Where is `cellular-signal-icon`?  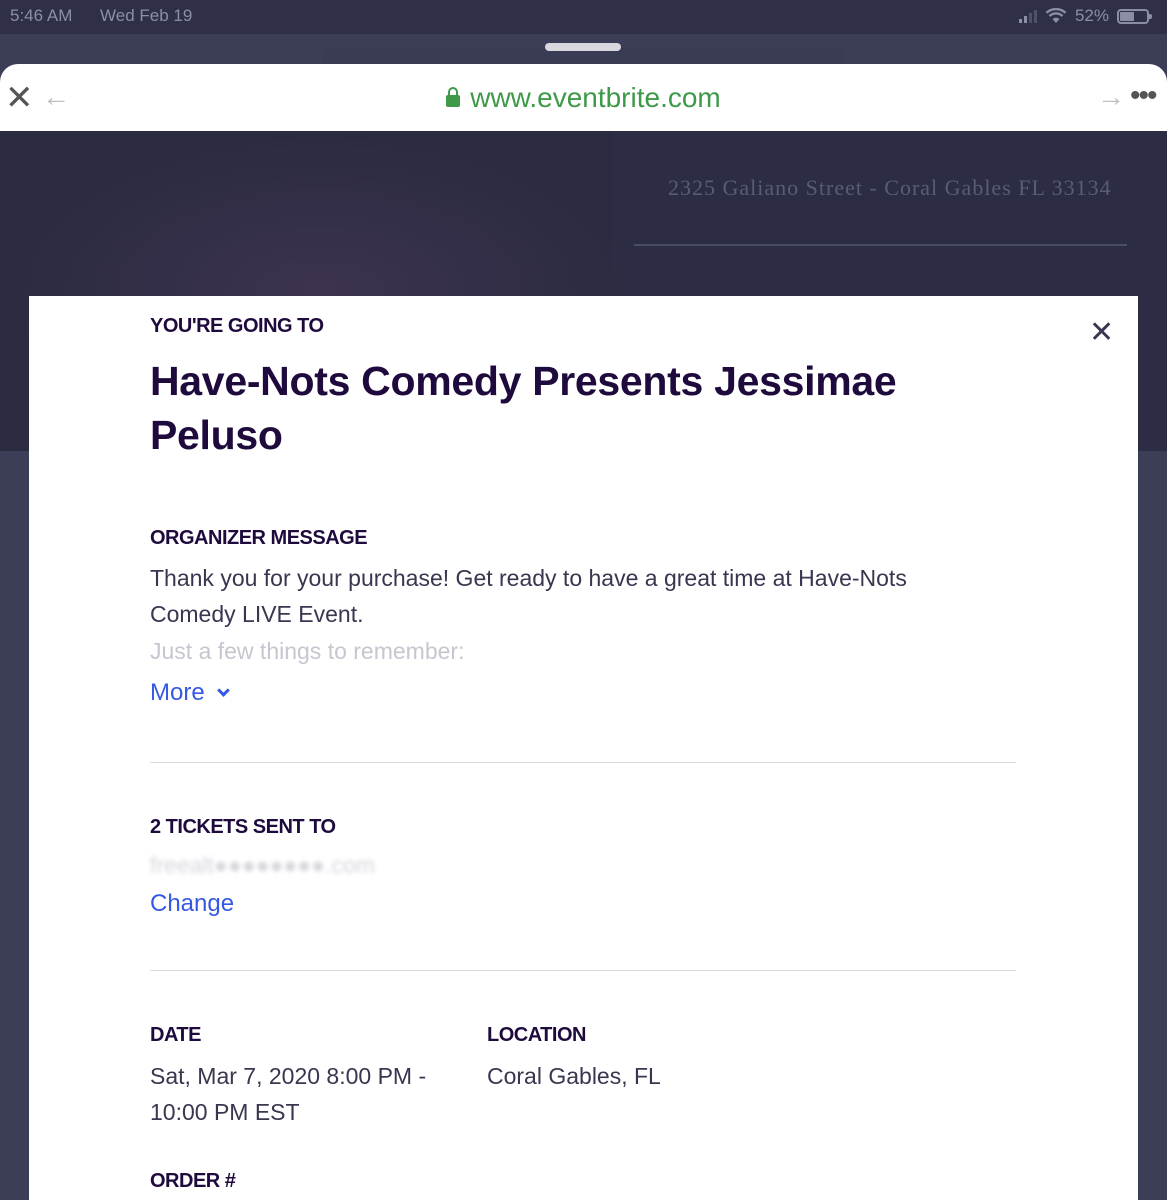 cellular-signal-icon is located at coordinates (1027, 16).